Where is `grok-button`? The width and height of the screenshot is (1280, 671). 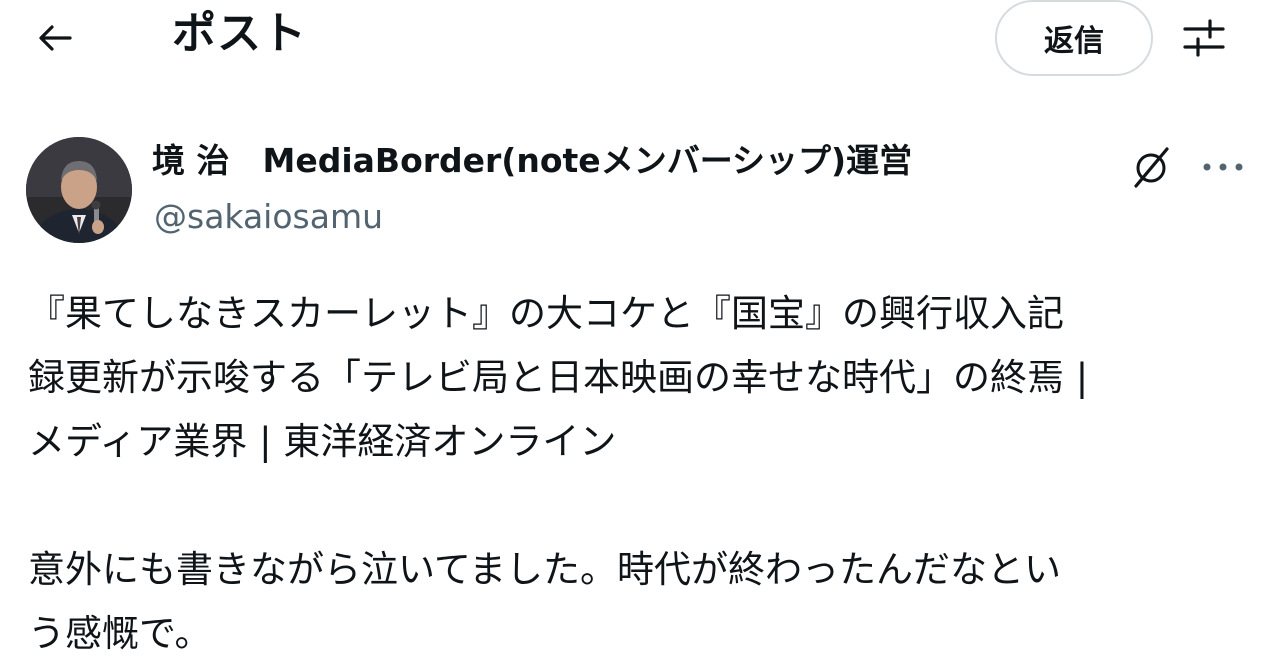 grok-button is located at coordinates (1151, 167).